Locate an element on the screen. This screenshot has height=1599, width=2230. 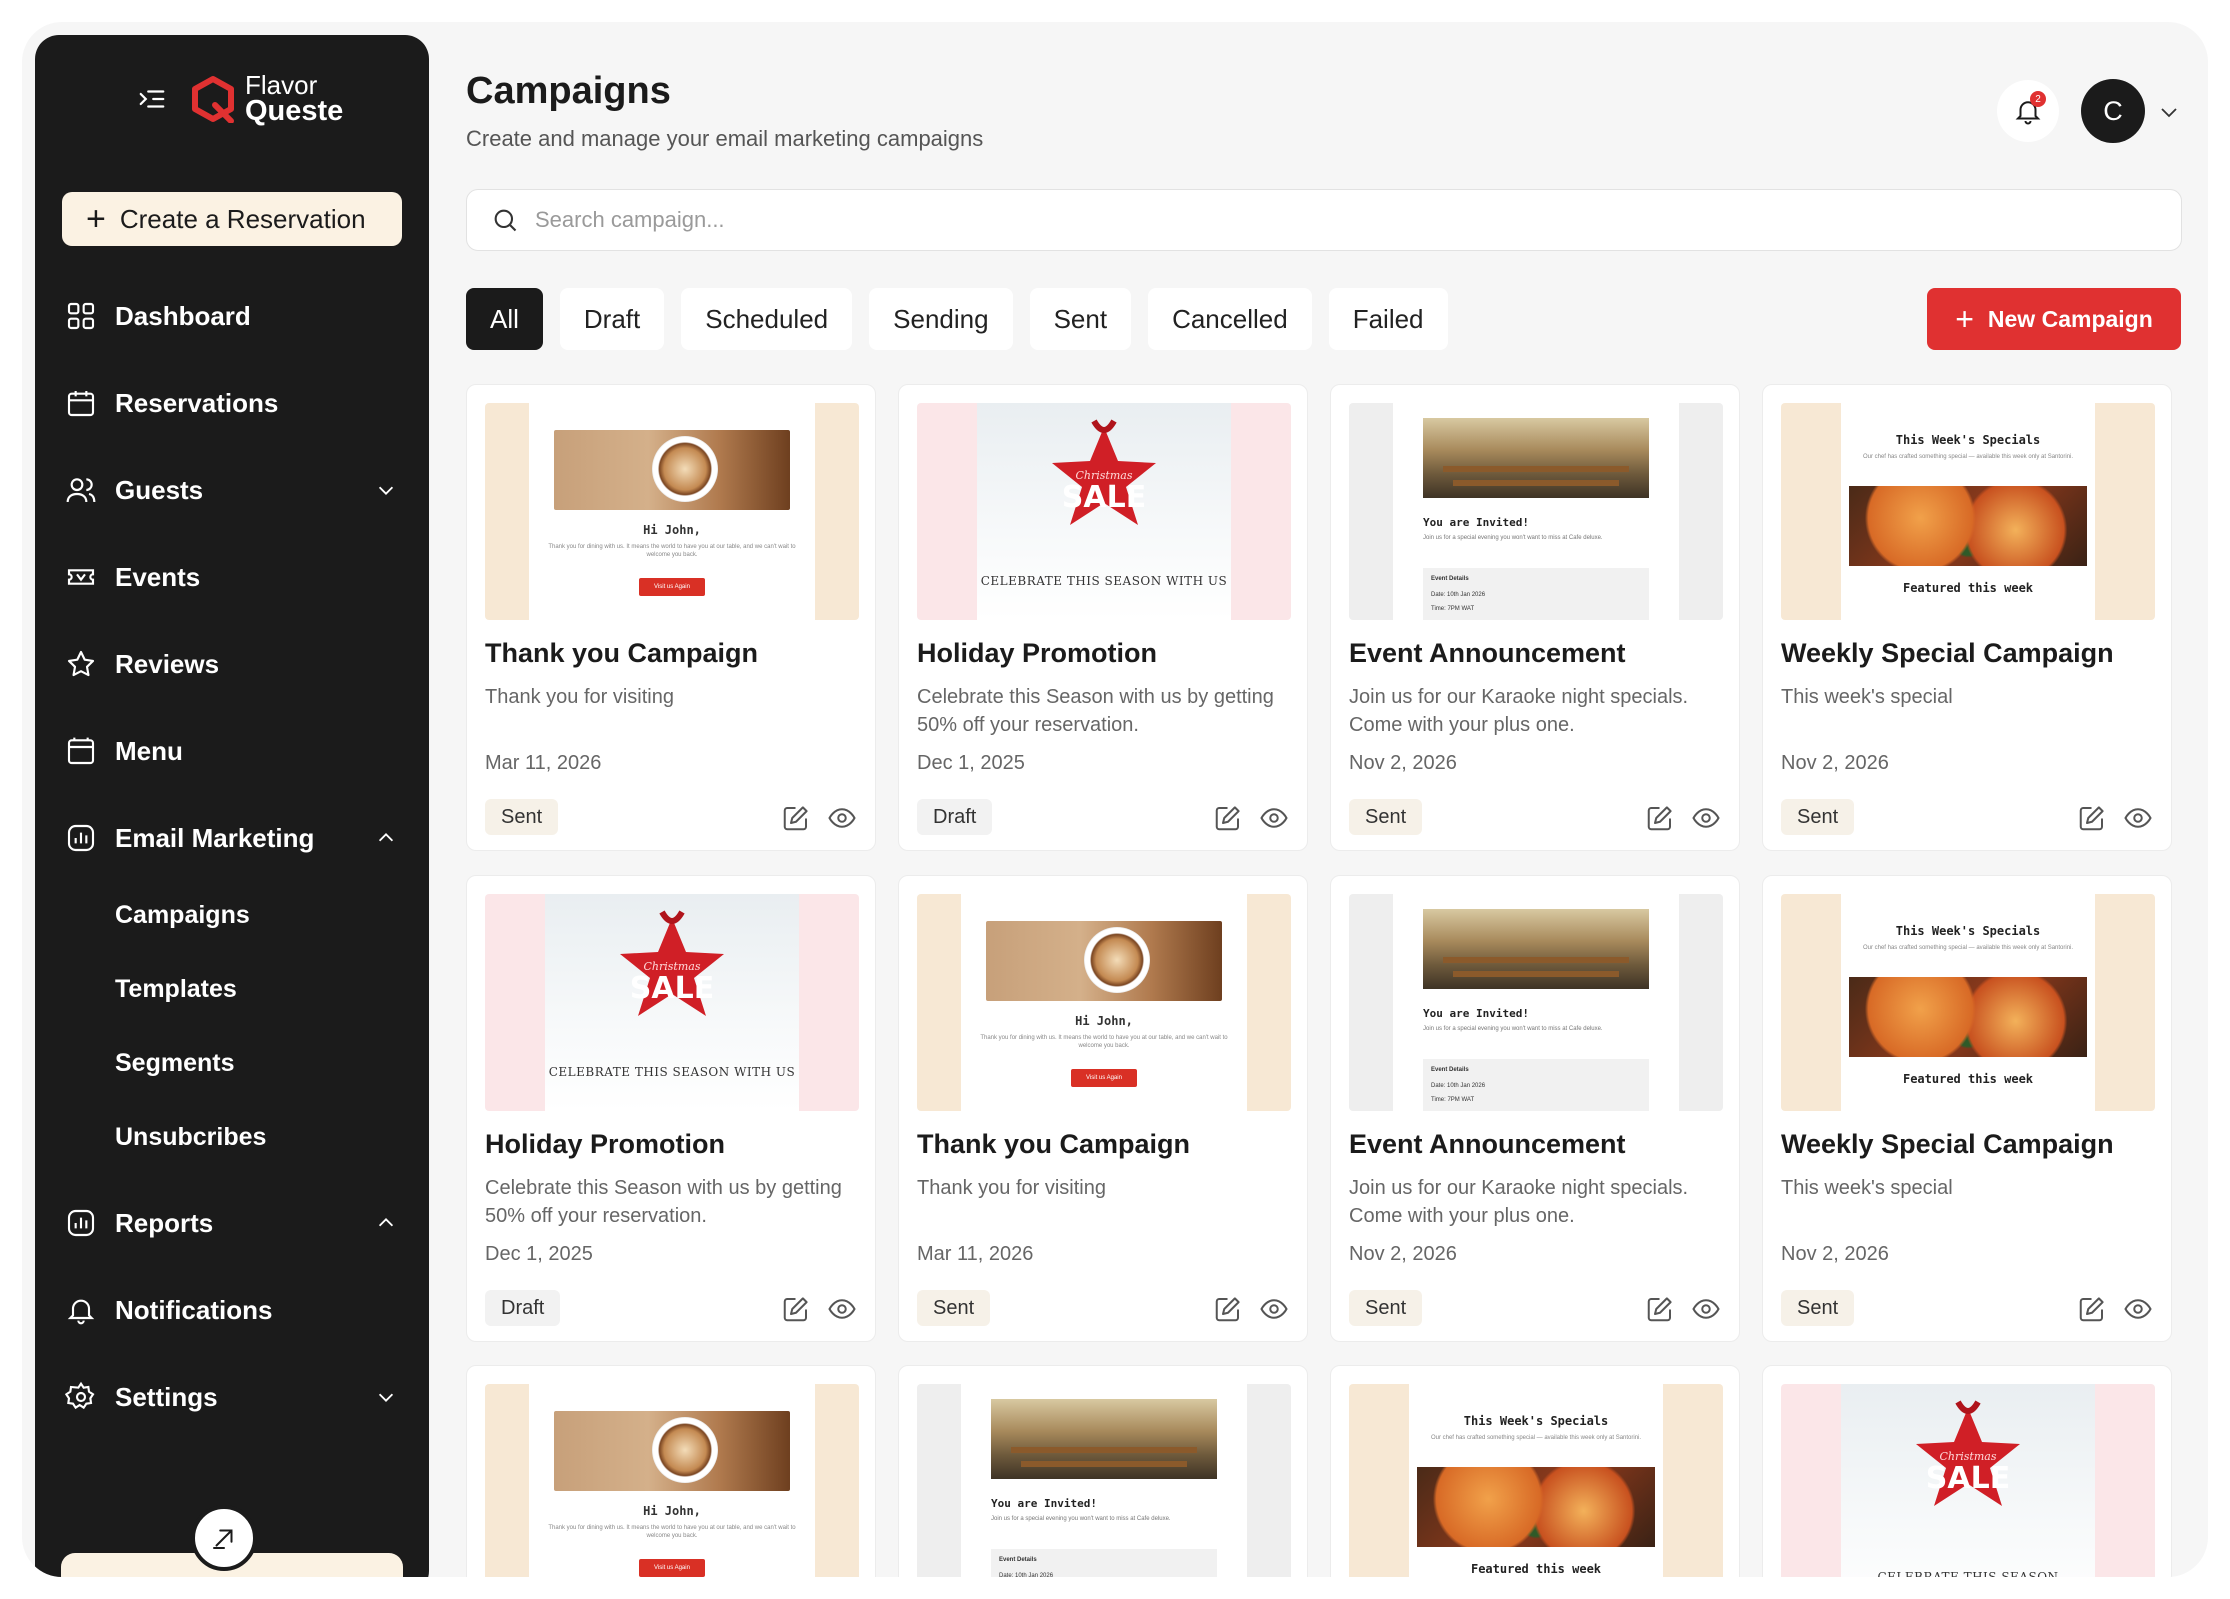
avatar: C is located at coordinates (2113, 111).